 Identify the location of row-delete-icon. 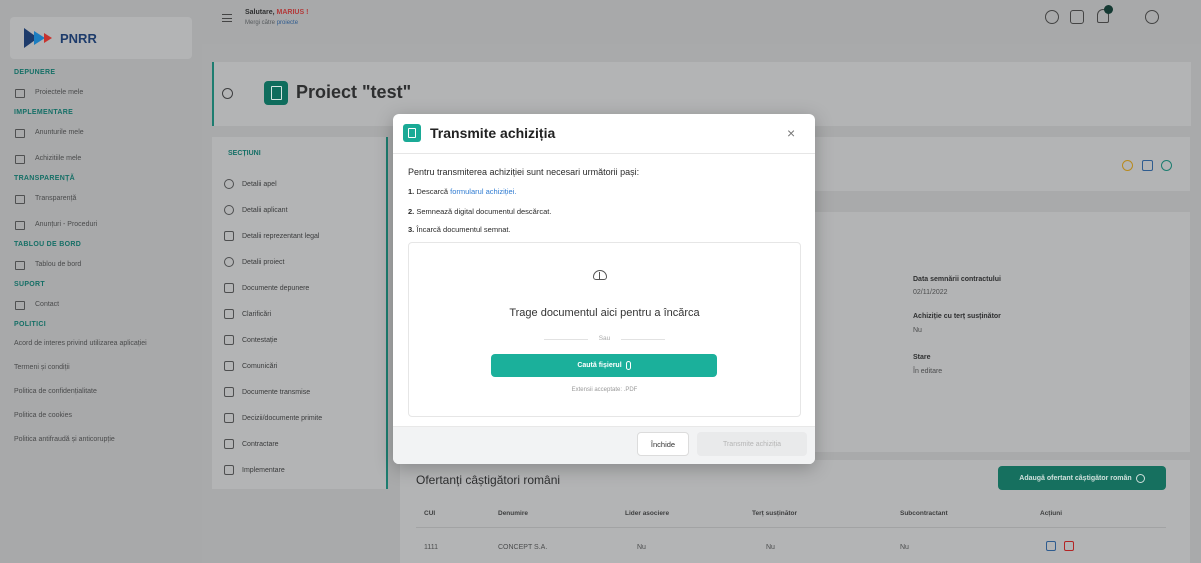
(1069, 546).